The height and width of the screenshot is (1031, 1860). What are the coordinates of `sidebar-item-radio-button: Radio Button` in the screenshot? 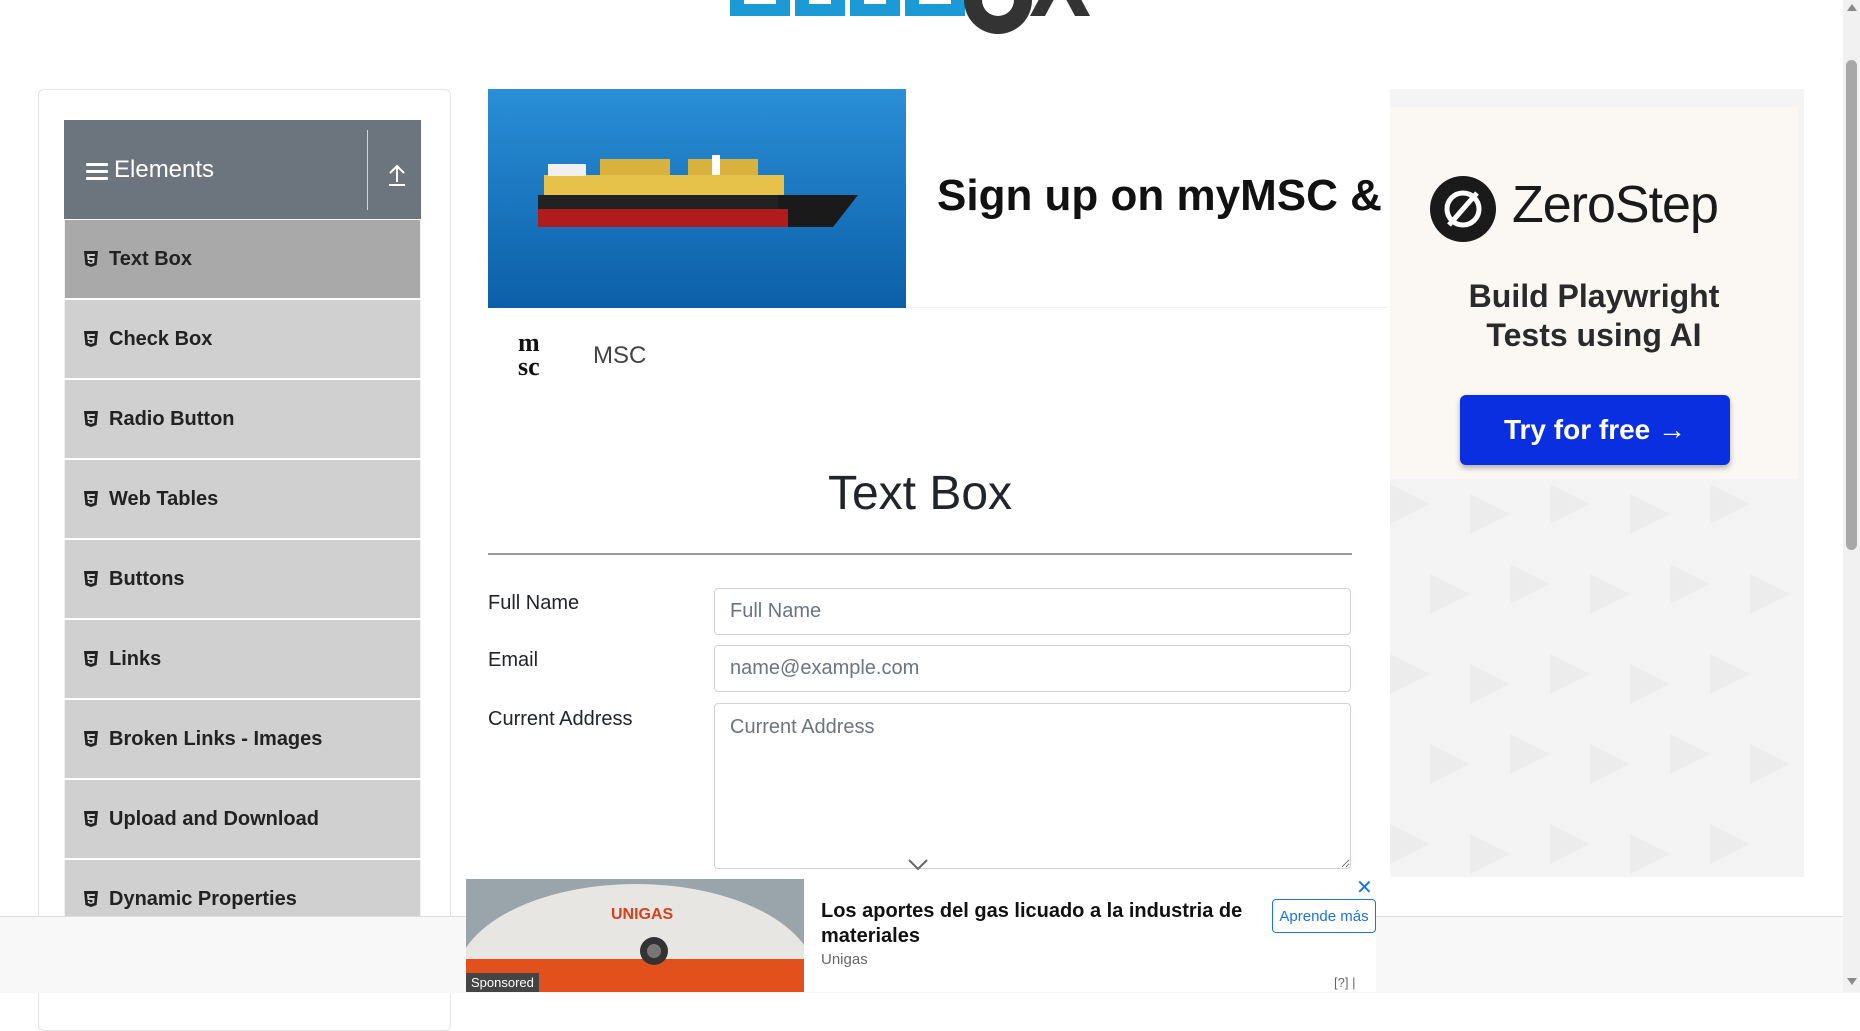 It's located at (242, 419).